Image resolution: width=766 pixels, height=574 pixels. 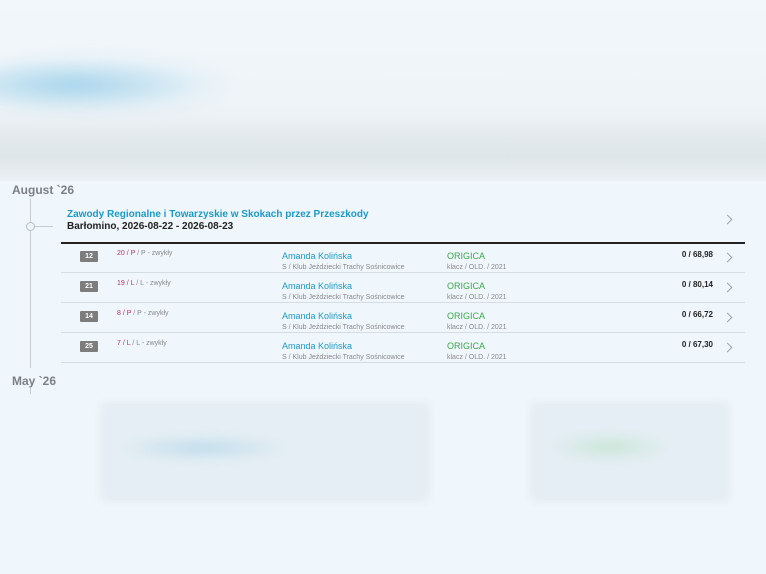 I want to click on competition-number: 20, so click(x=121, y=253).